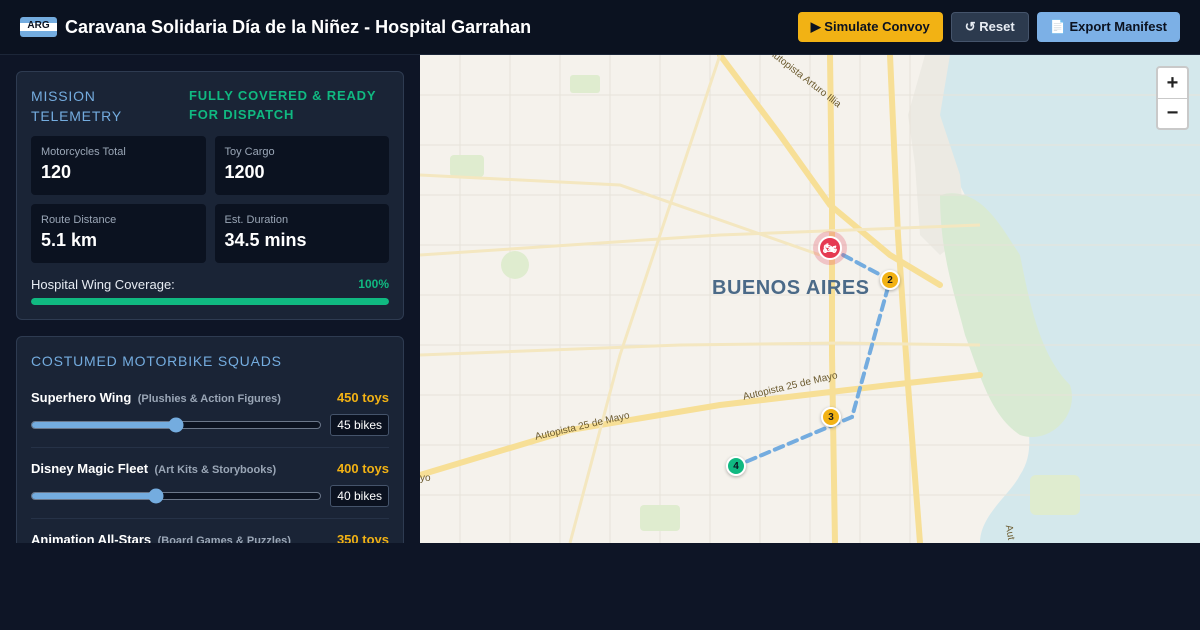 This screenshot has height=630, width=1200. Describe the element at coordinates (301, 165) in the screenshot. I see `stat-toy-cargo: Toy Cargo 1200` at that location.